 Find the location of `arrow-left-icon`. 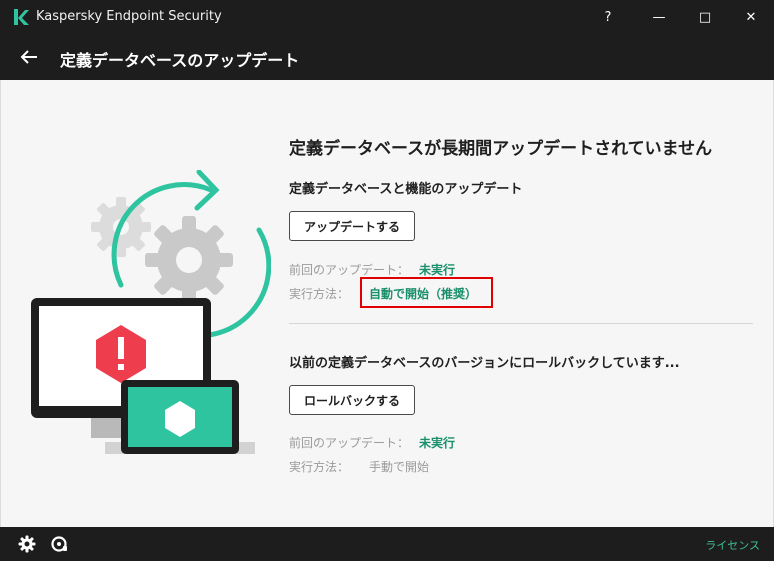

arrow-left-icon is located at coordinates (28, 57).